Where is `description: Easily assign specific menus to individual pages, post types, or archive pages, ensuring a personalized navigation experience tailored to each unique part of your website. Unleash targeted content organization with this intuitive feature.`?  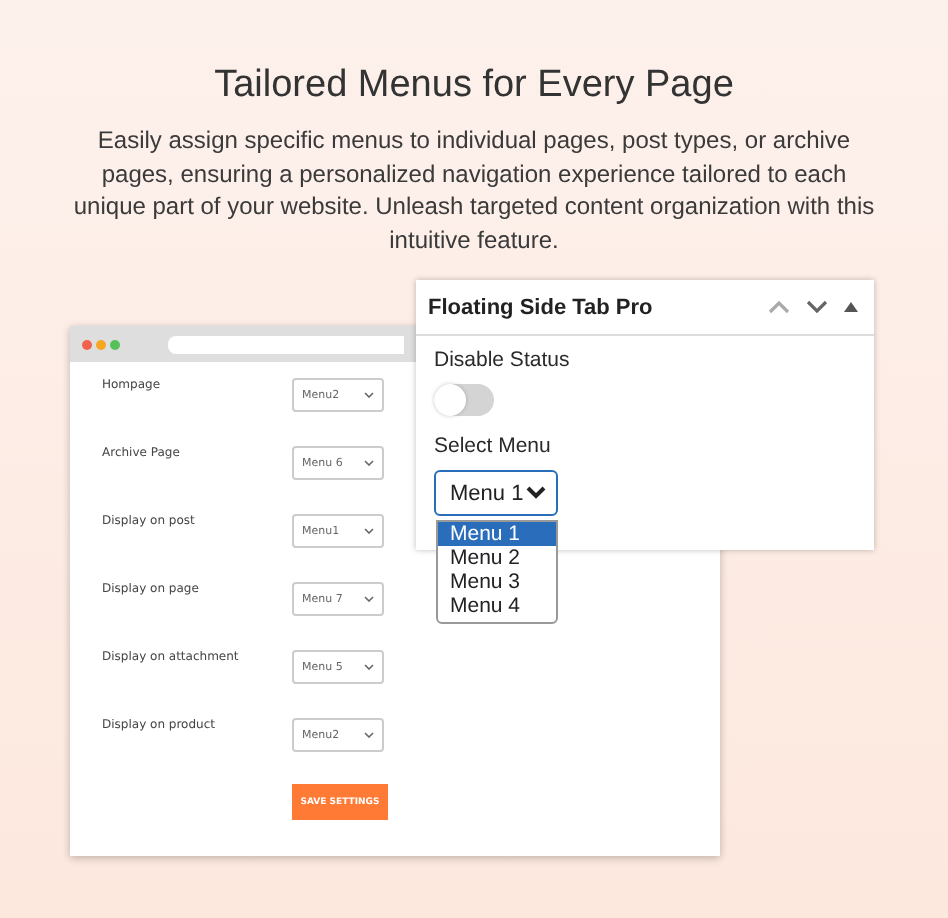 description: Easily assign specific menus to individual pages, post types, or archive pages, ensuring a personalized navigation experience tailored to each unique part of your website. Unleash targeted content organization with this intuitive feature. is located at coordinates (474, 190).